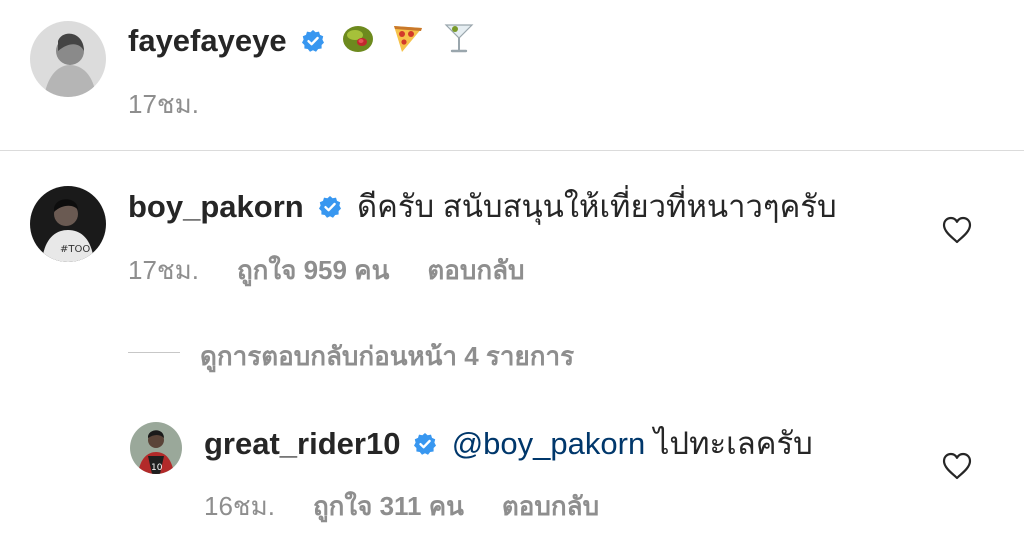 This screenshot has width=1024, height=537. Describe the element at coordinates (68, 59) in the screenshot. I see `avatar-fayefayeye` at that location.